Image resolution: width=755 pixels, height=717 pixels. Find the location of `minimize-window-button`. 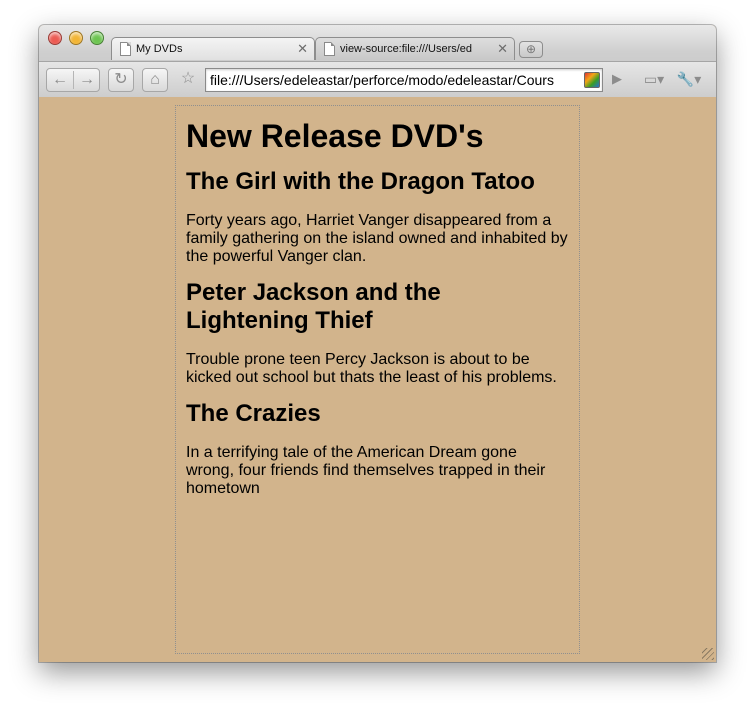

minimize-window-button is located at coordinates (76, 38).